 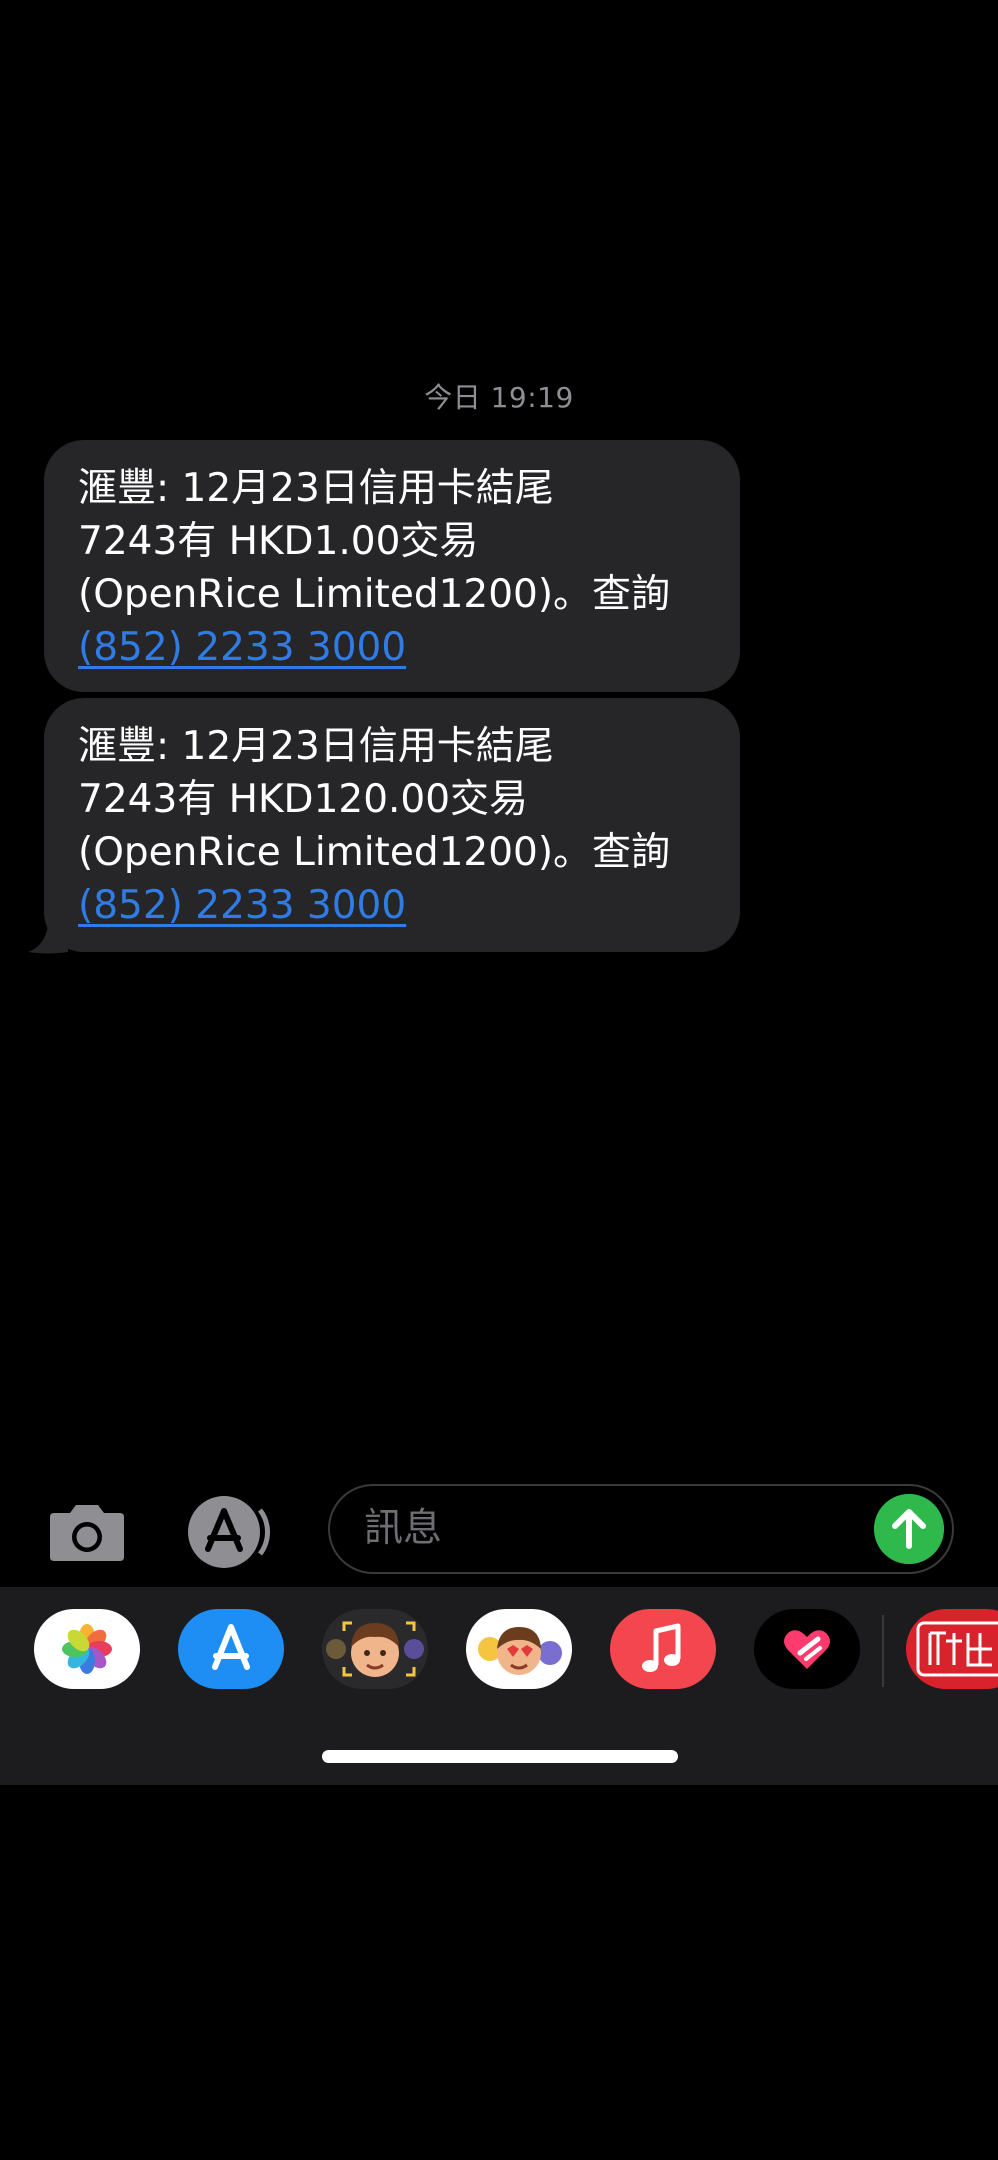 I want to click on red-stamp-app-icon, so click(x=952, y=1649).